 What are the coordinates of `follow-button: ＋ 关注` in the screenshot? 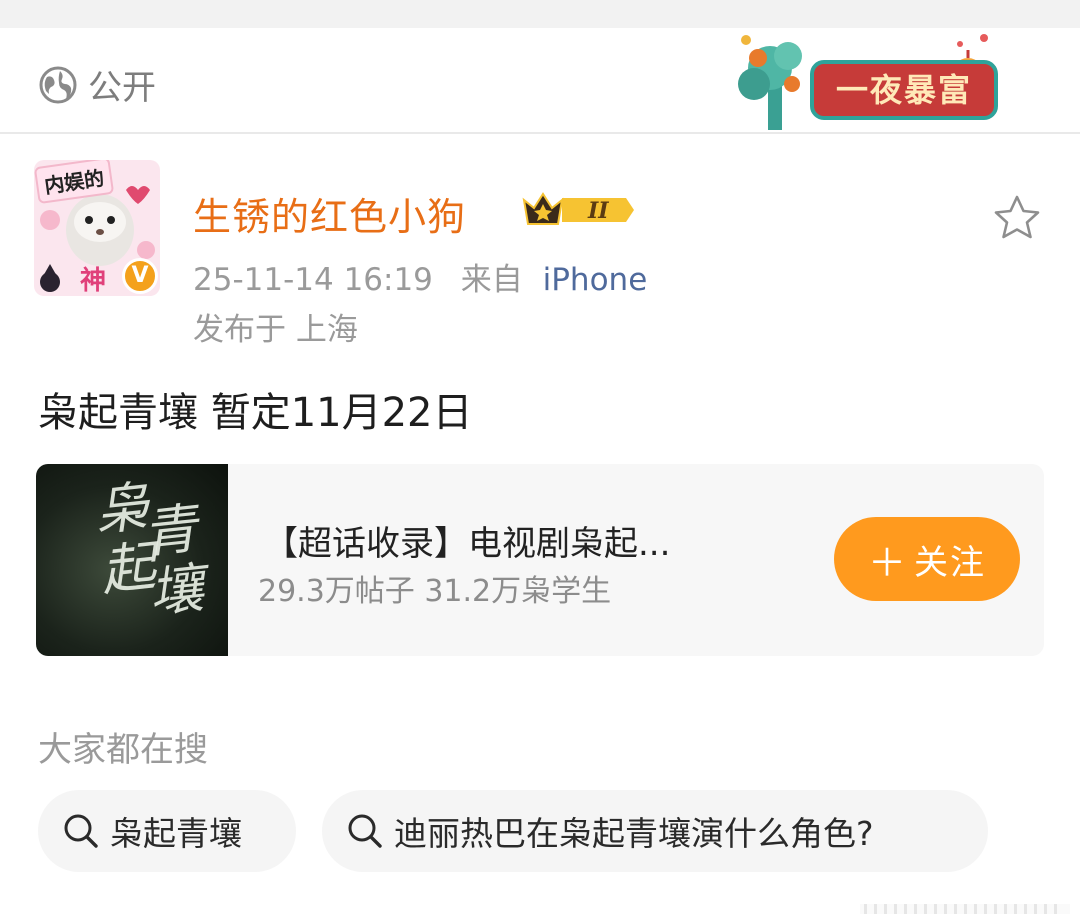 It's located at (927, 559).